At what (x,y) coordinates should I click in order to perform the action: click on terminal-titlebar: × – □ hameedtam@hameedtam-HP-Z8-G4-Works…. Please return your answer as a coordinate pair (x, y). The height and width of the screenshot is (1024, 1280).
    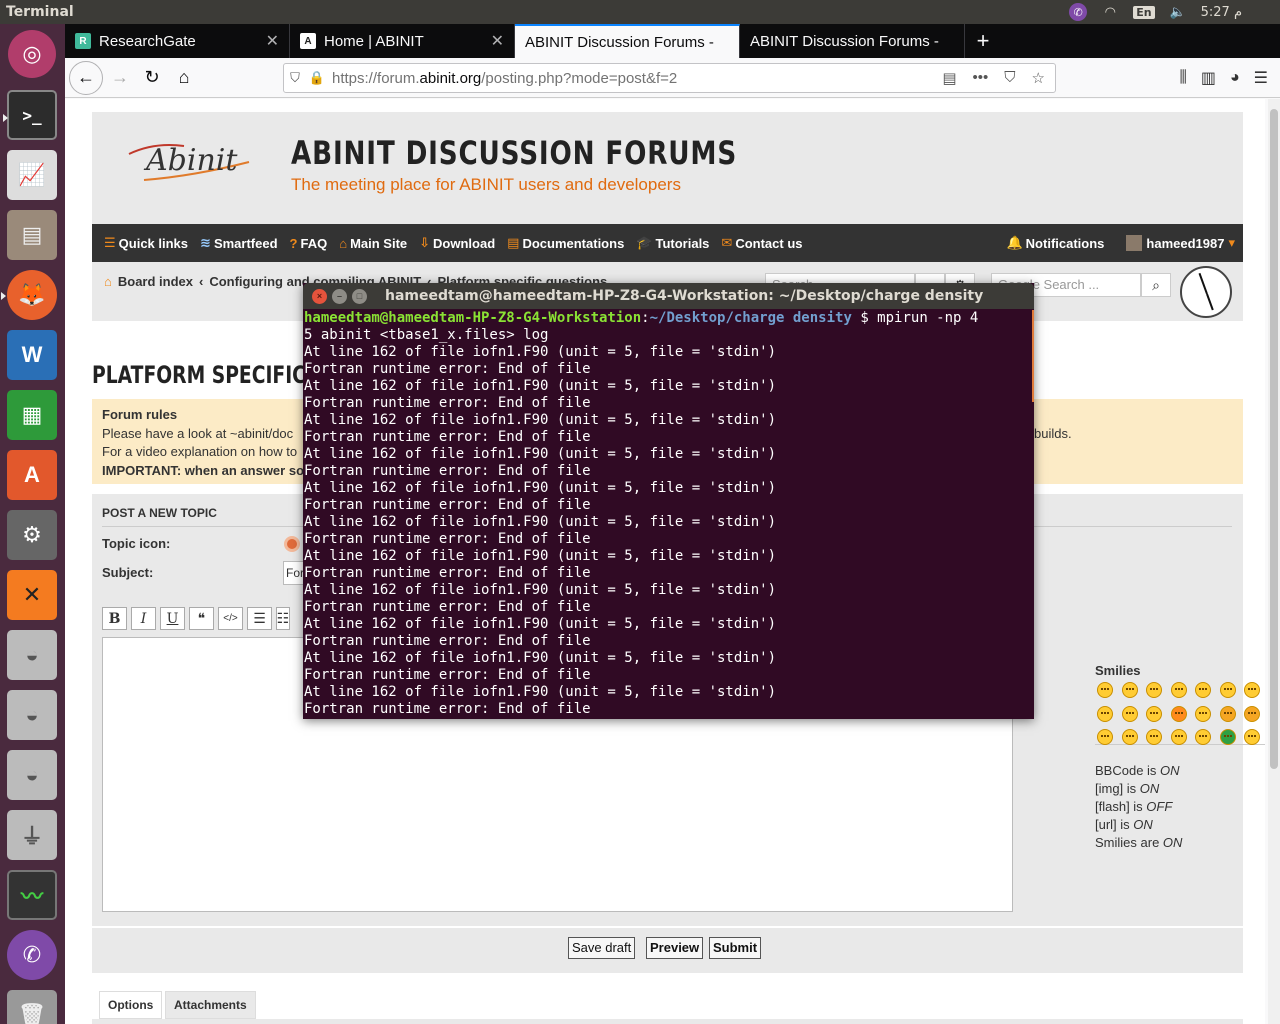
    Looking at the image, I should click on (668, 296).